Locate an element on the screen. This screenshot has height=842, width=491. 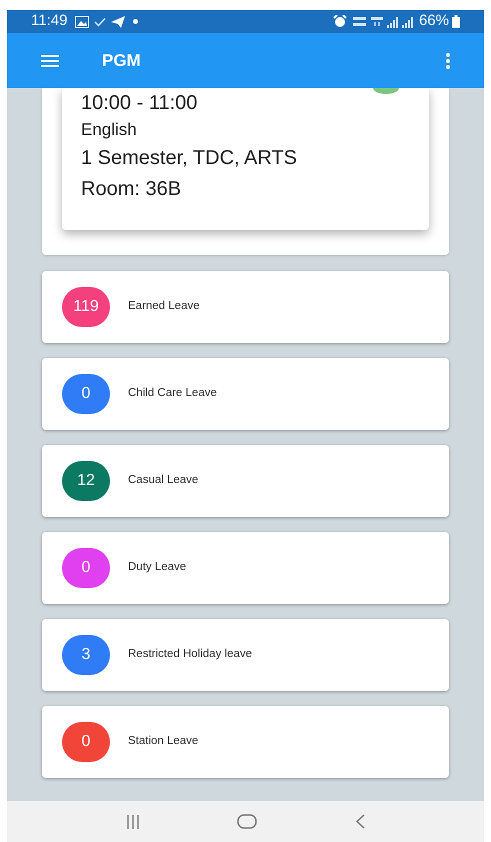
home-icon is located at coordinates (247, 821).